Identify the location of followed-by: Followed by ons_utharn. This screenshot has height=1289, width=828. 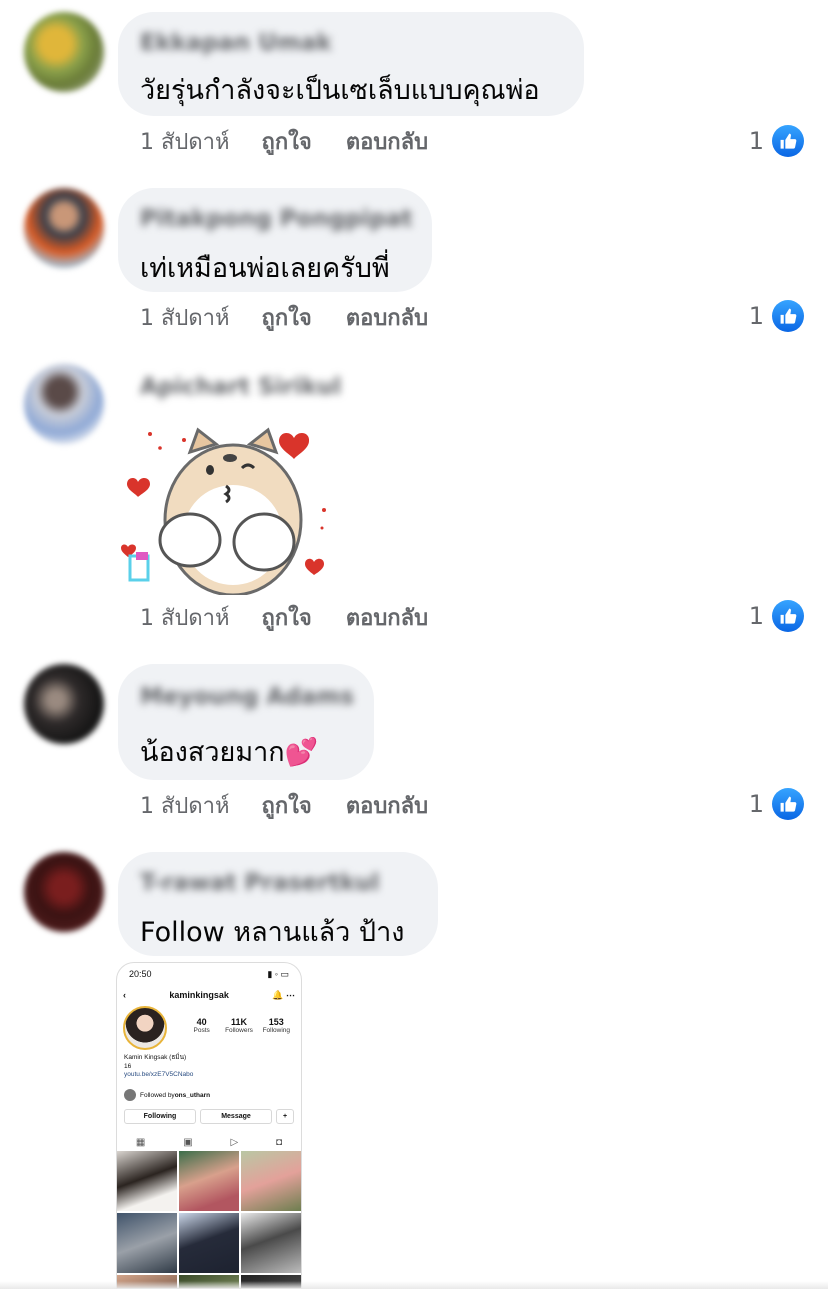
(167, 1095).